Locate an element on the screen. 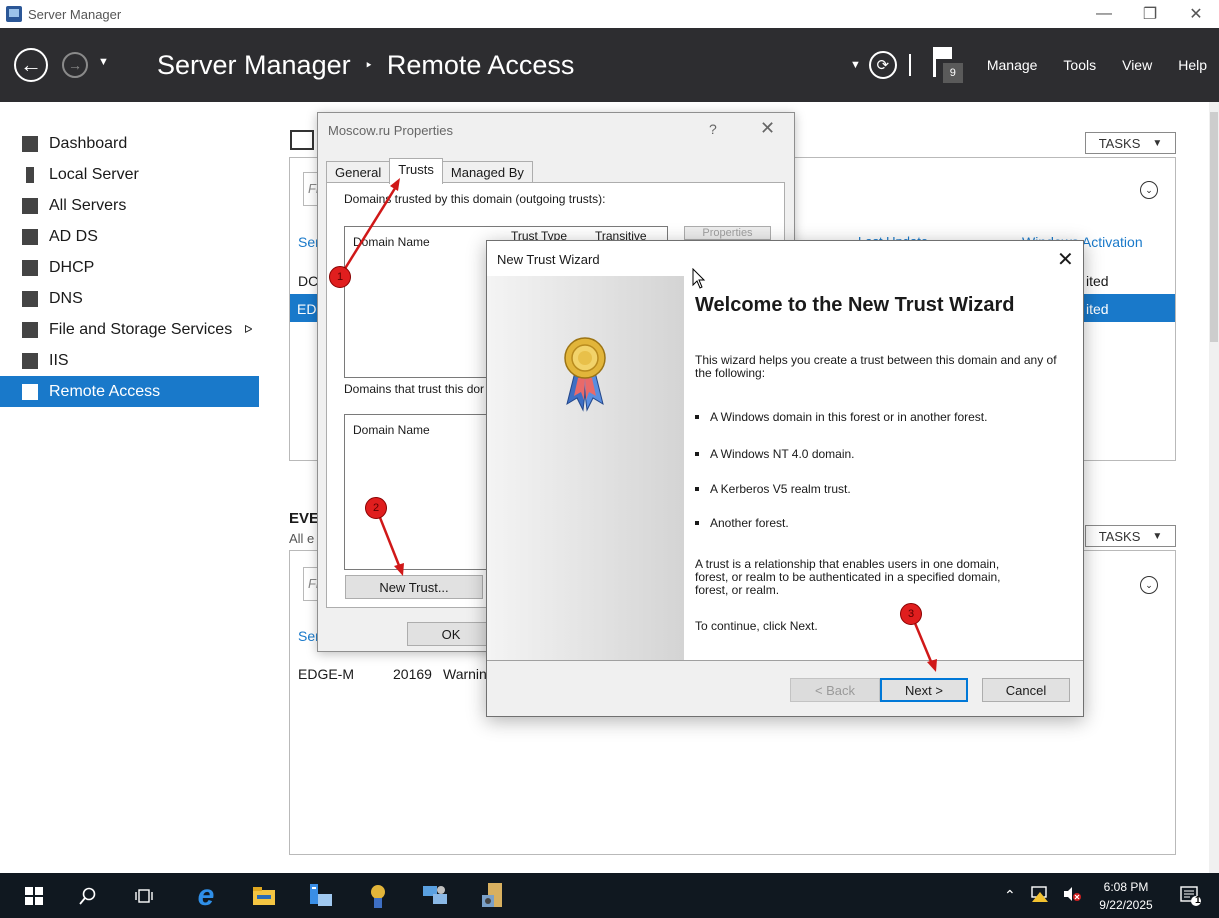 The image size is (1219, 918). restore-button: ❐ is located at coordinates (1150, 14).